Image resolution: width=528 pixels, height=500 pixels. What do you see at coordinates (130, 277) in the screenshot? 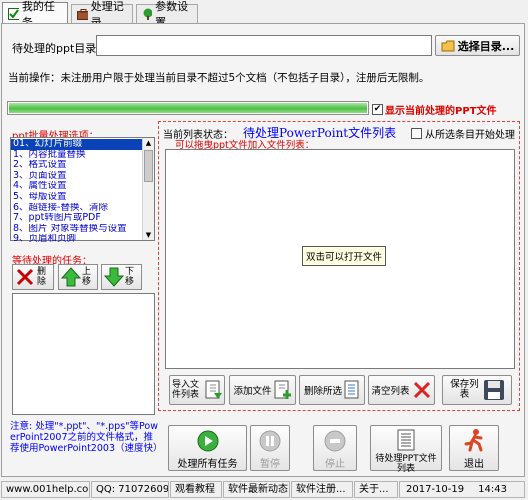
I see `move-down-label: 下移` at bounding box center [130, 277].